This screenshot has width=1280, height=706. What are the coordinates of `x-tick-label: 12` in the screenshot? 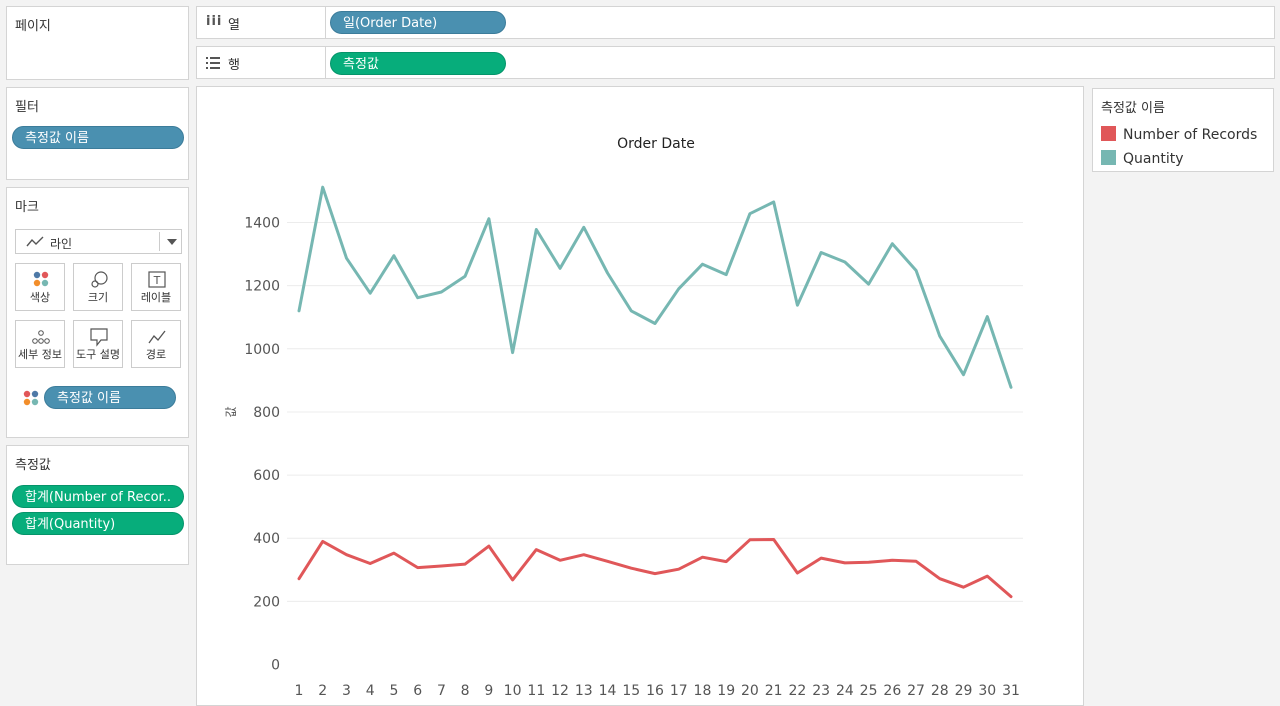 It's located at (560, 691).